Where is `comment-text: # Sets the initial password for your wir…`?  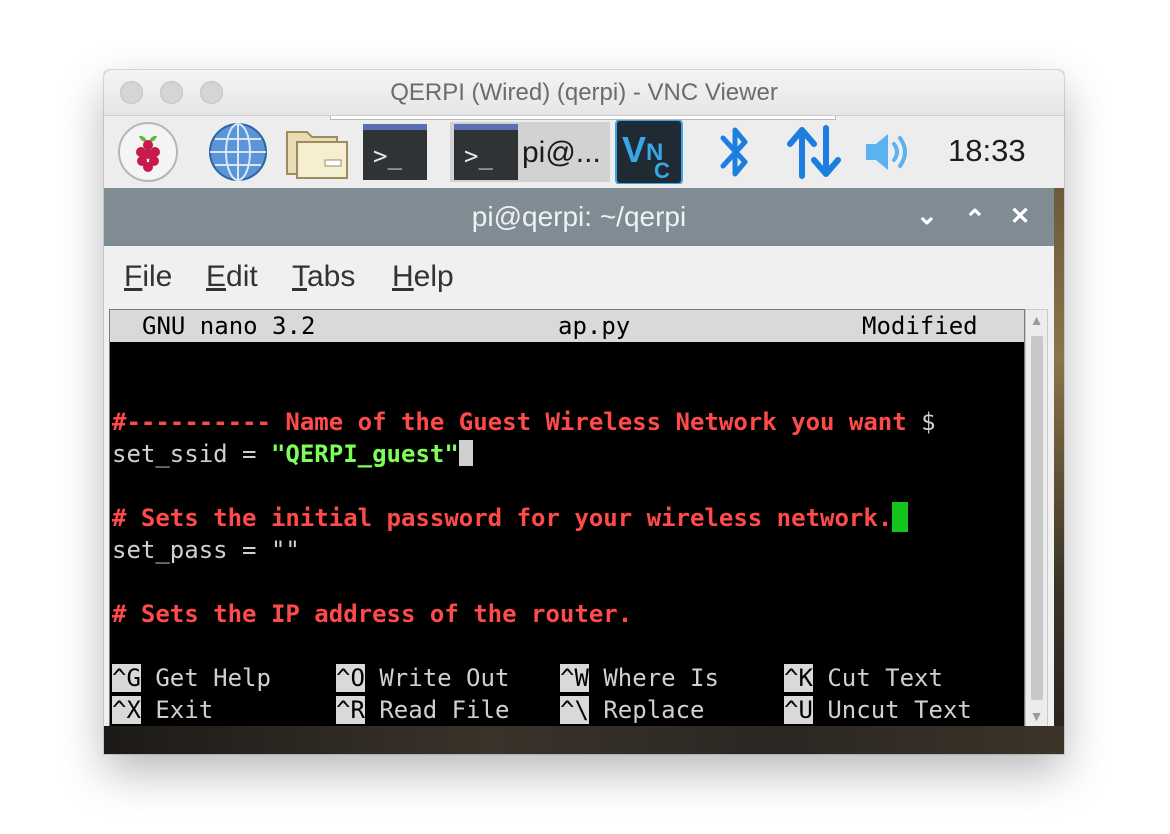 comment-text: # Sets the initial password for your wir… is located at coordinates (502, 518).